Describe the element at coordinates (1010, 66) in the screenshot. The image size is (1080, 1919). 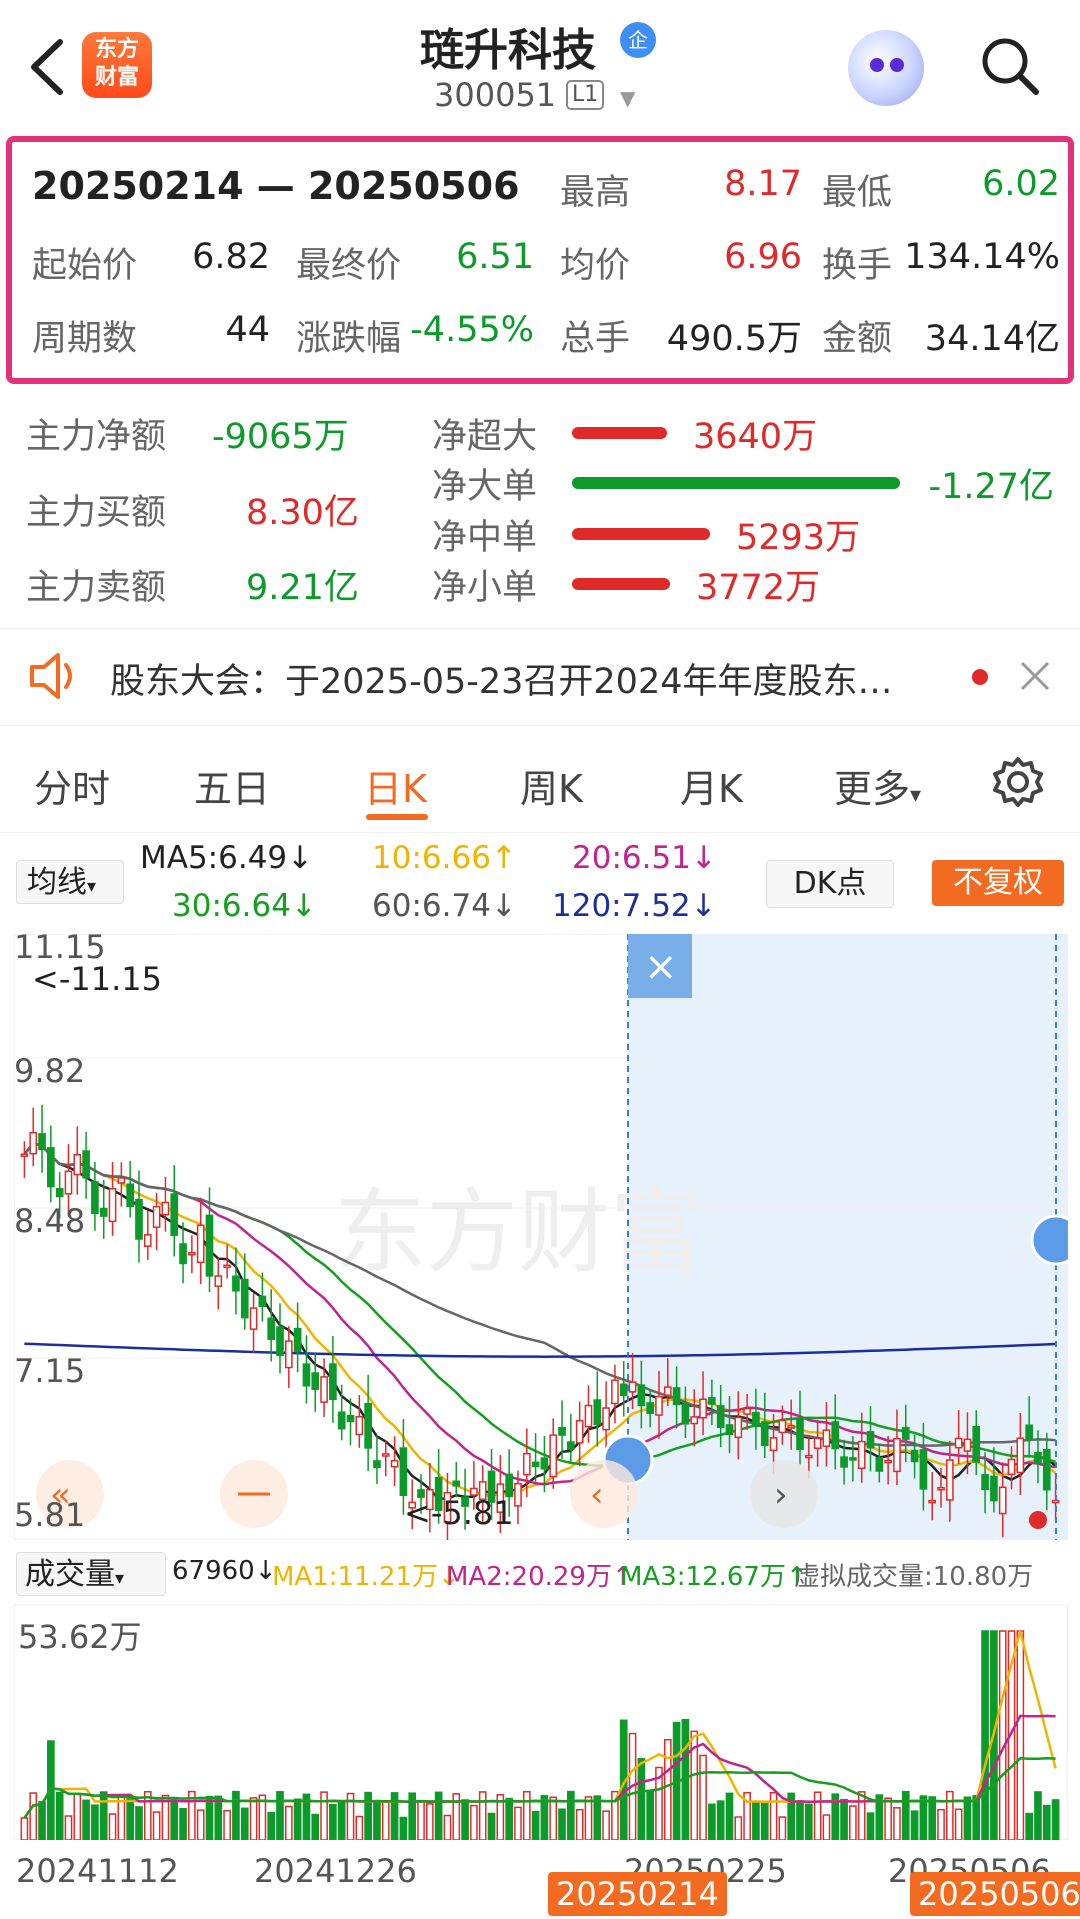
I see `search-icon` at that location.